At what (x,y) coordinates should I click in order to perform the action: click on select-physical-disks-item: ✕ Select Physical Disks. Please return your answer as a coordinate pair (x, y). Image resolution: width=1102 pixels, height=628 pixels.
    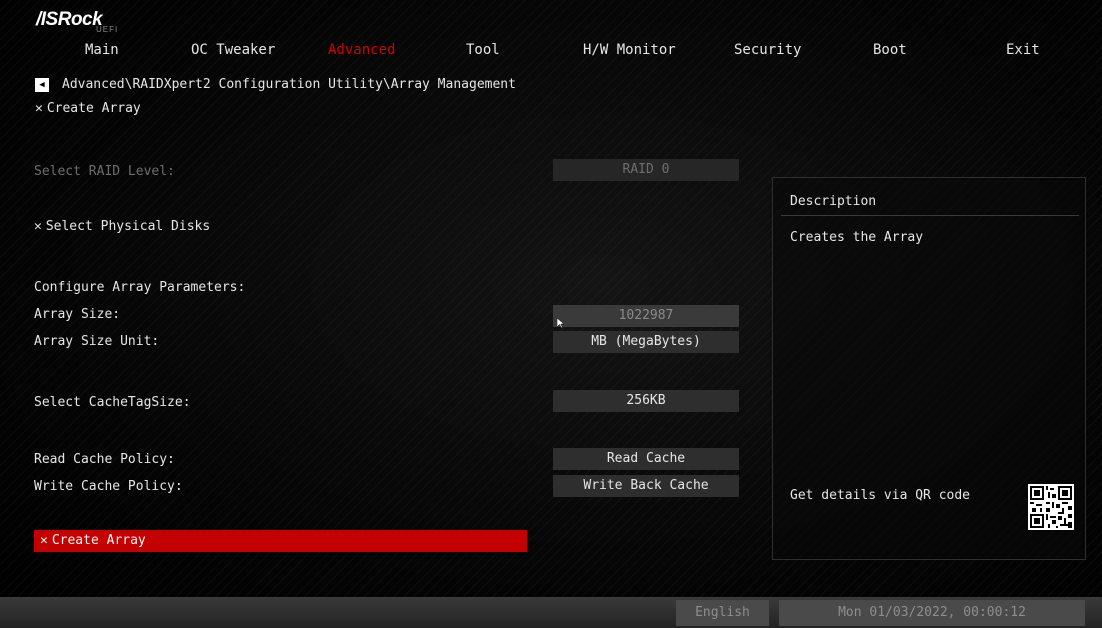
    Looking at the image, I should click on (122, 226).